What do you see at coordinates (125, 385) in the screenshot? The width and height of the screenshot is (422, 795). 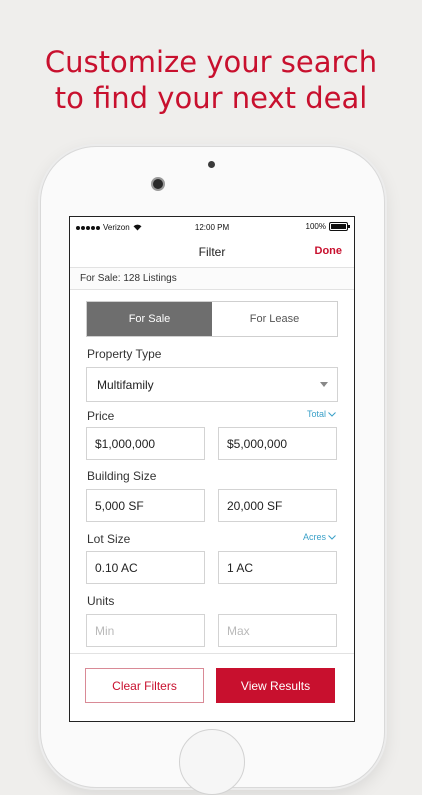 I see `property-type-value: Multifamily` at bounding box center [125, 385].